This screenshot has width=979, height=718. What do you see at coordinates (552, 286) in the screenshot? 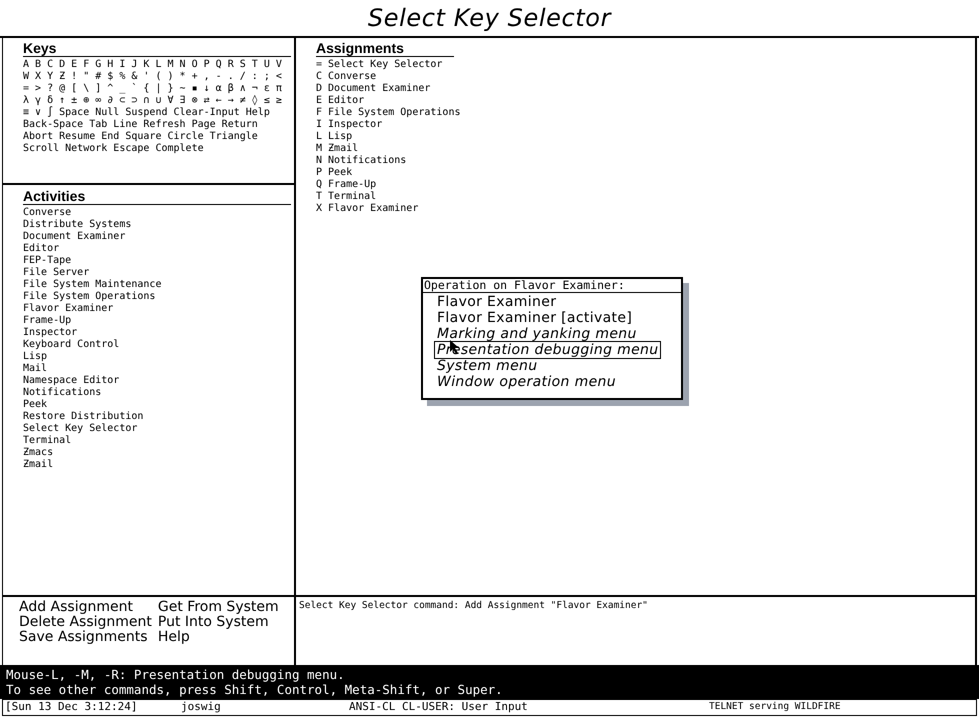
I see `menu-title: Operation on Flavor Examiner:` at bounding box center [552, 286].